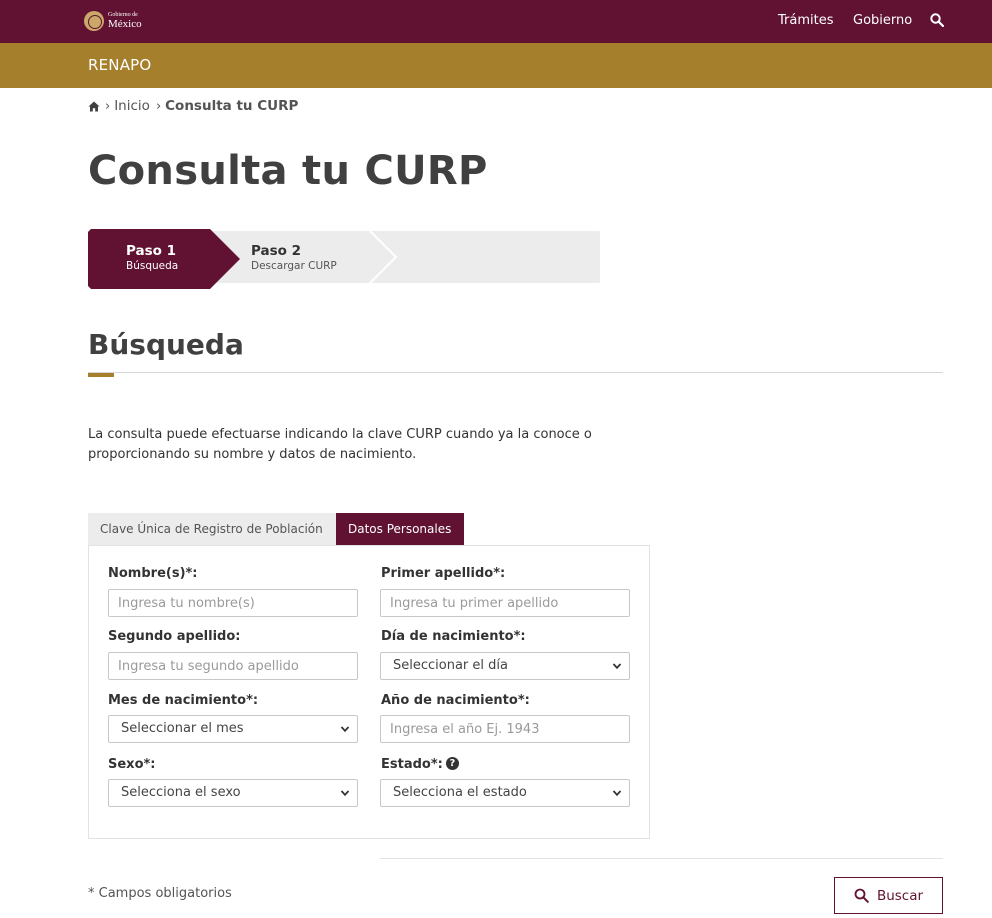 The height and width of the screenshot is (918, 992). What do you see at coordinates (160, 893) in the screenshot?
I see `required-fields-note: * Campos obligatorios` at bounding box center [160, 893].